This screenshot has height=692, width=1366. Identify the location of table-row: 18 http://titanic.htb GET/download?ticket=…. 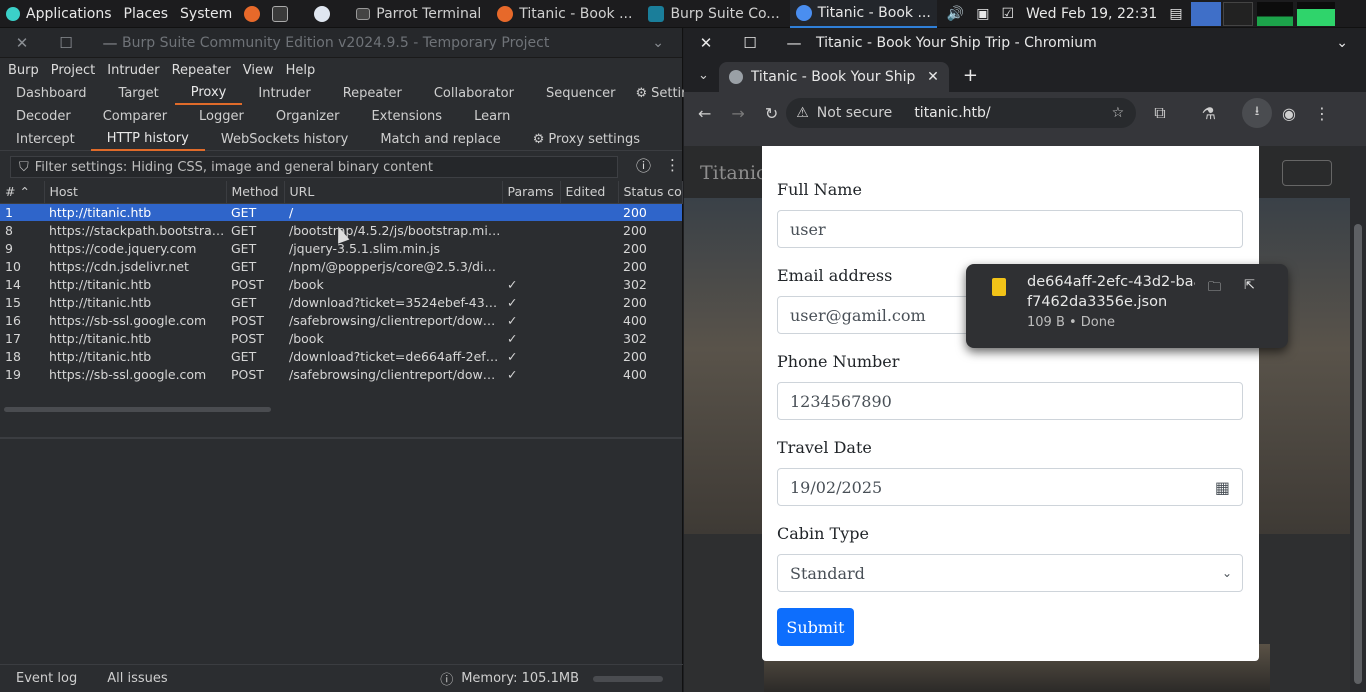
(341, 356).